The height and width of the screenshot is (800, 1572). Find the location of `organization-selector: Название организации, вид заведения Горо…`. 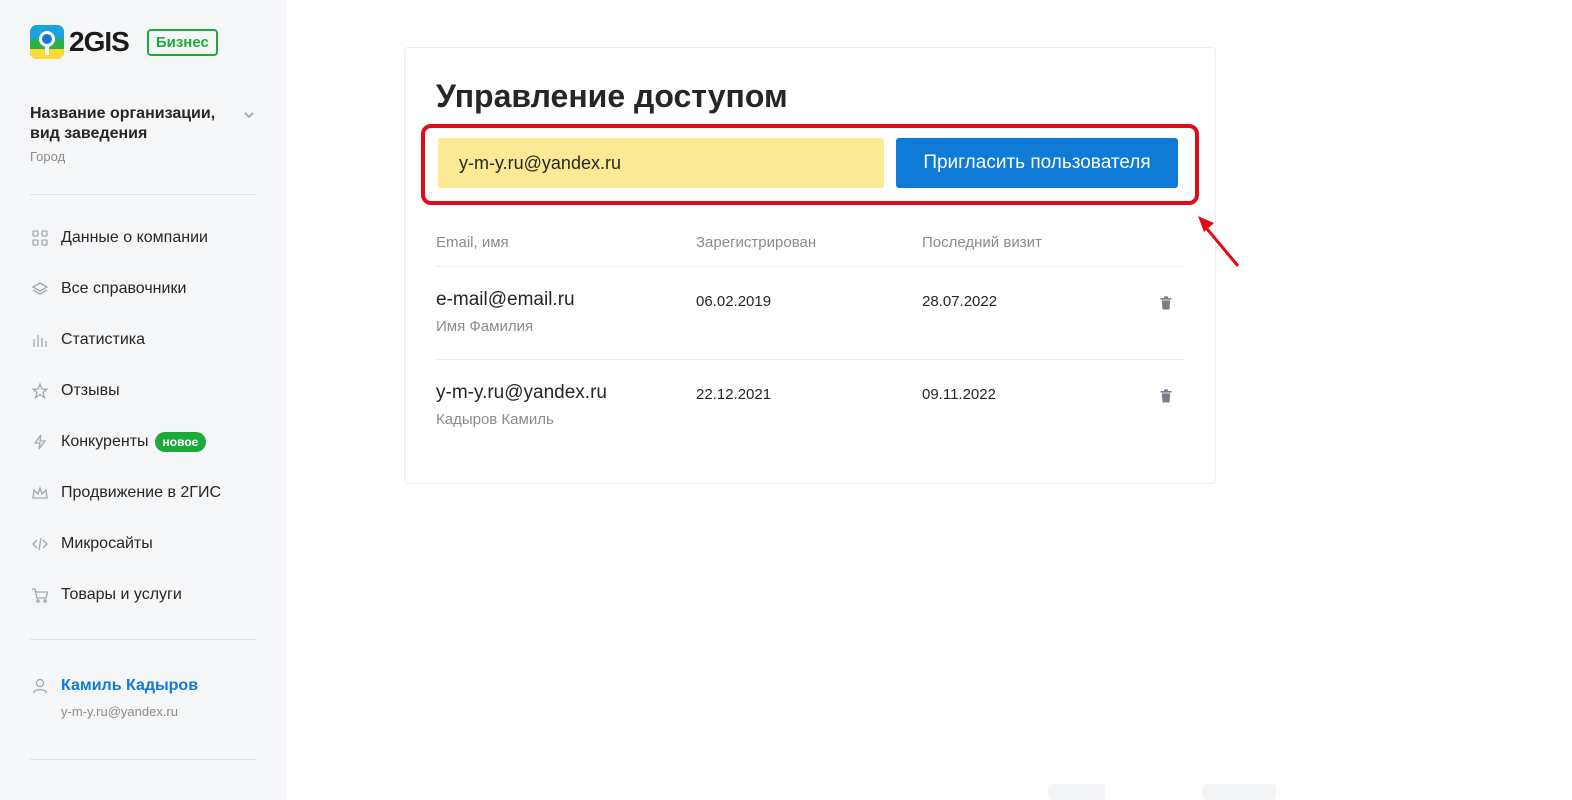

organization-selector: Название организации, вид заведения Горо… is located at coordinates (143, 134).